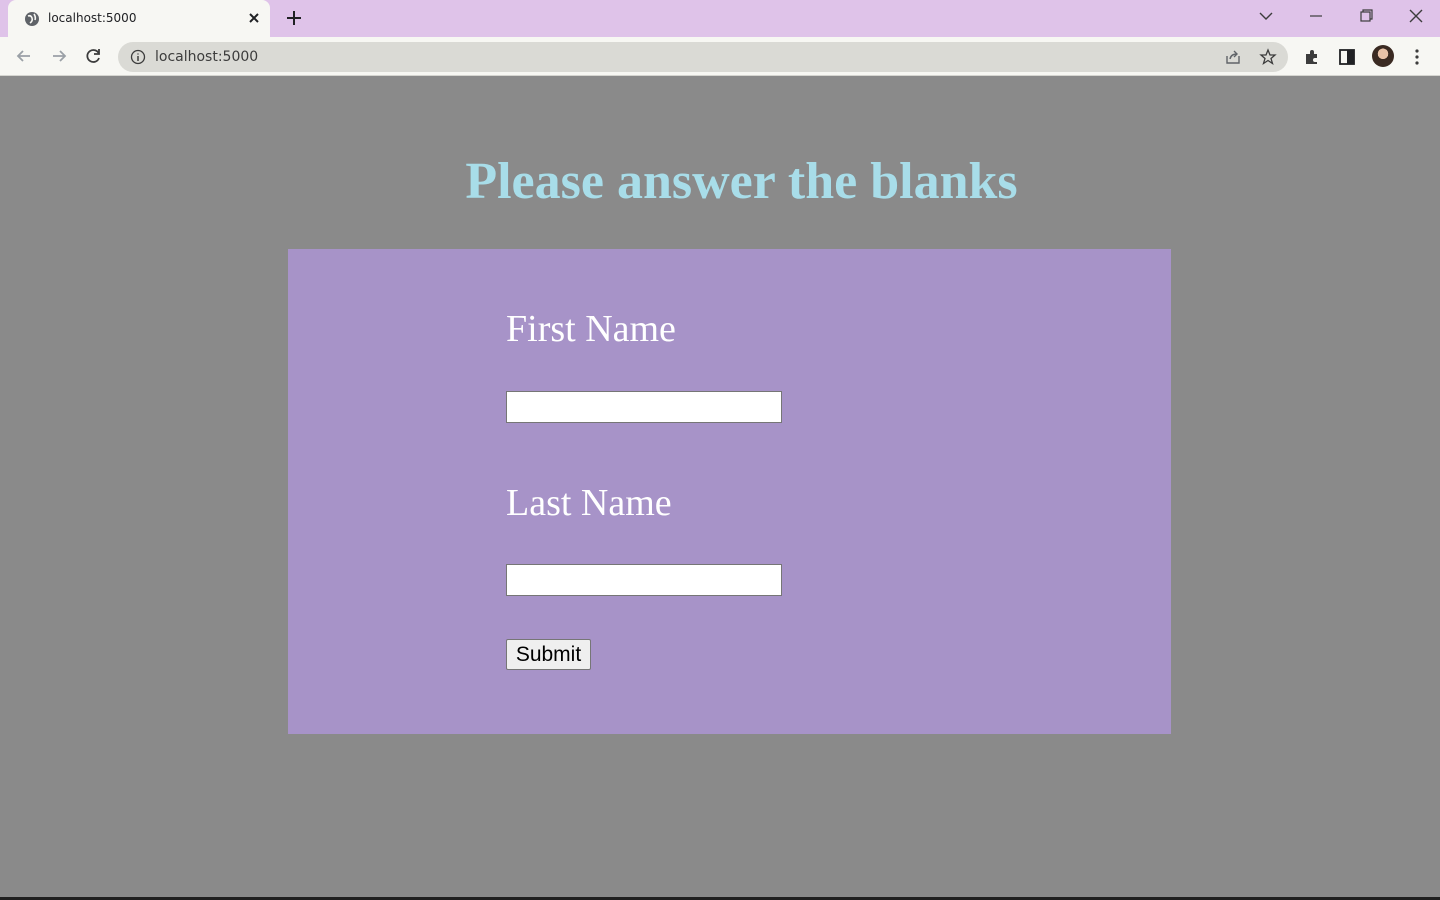  Describe the element at coordinates (644, 580) in the screenshot. I see `last-name-input` at that location.